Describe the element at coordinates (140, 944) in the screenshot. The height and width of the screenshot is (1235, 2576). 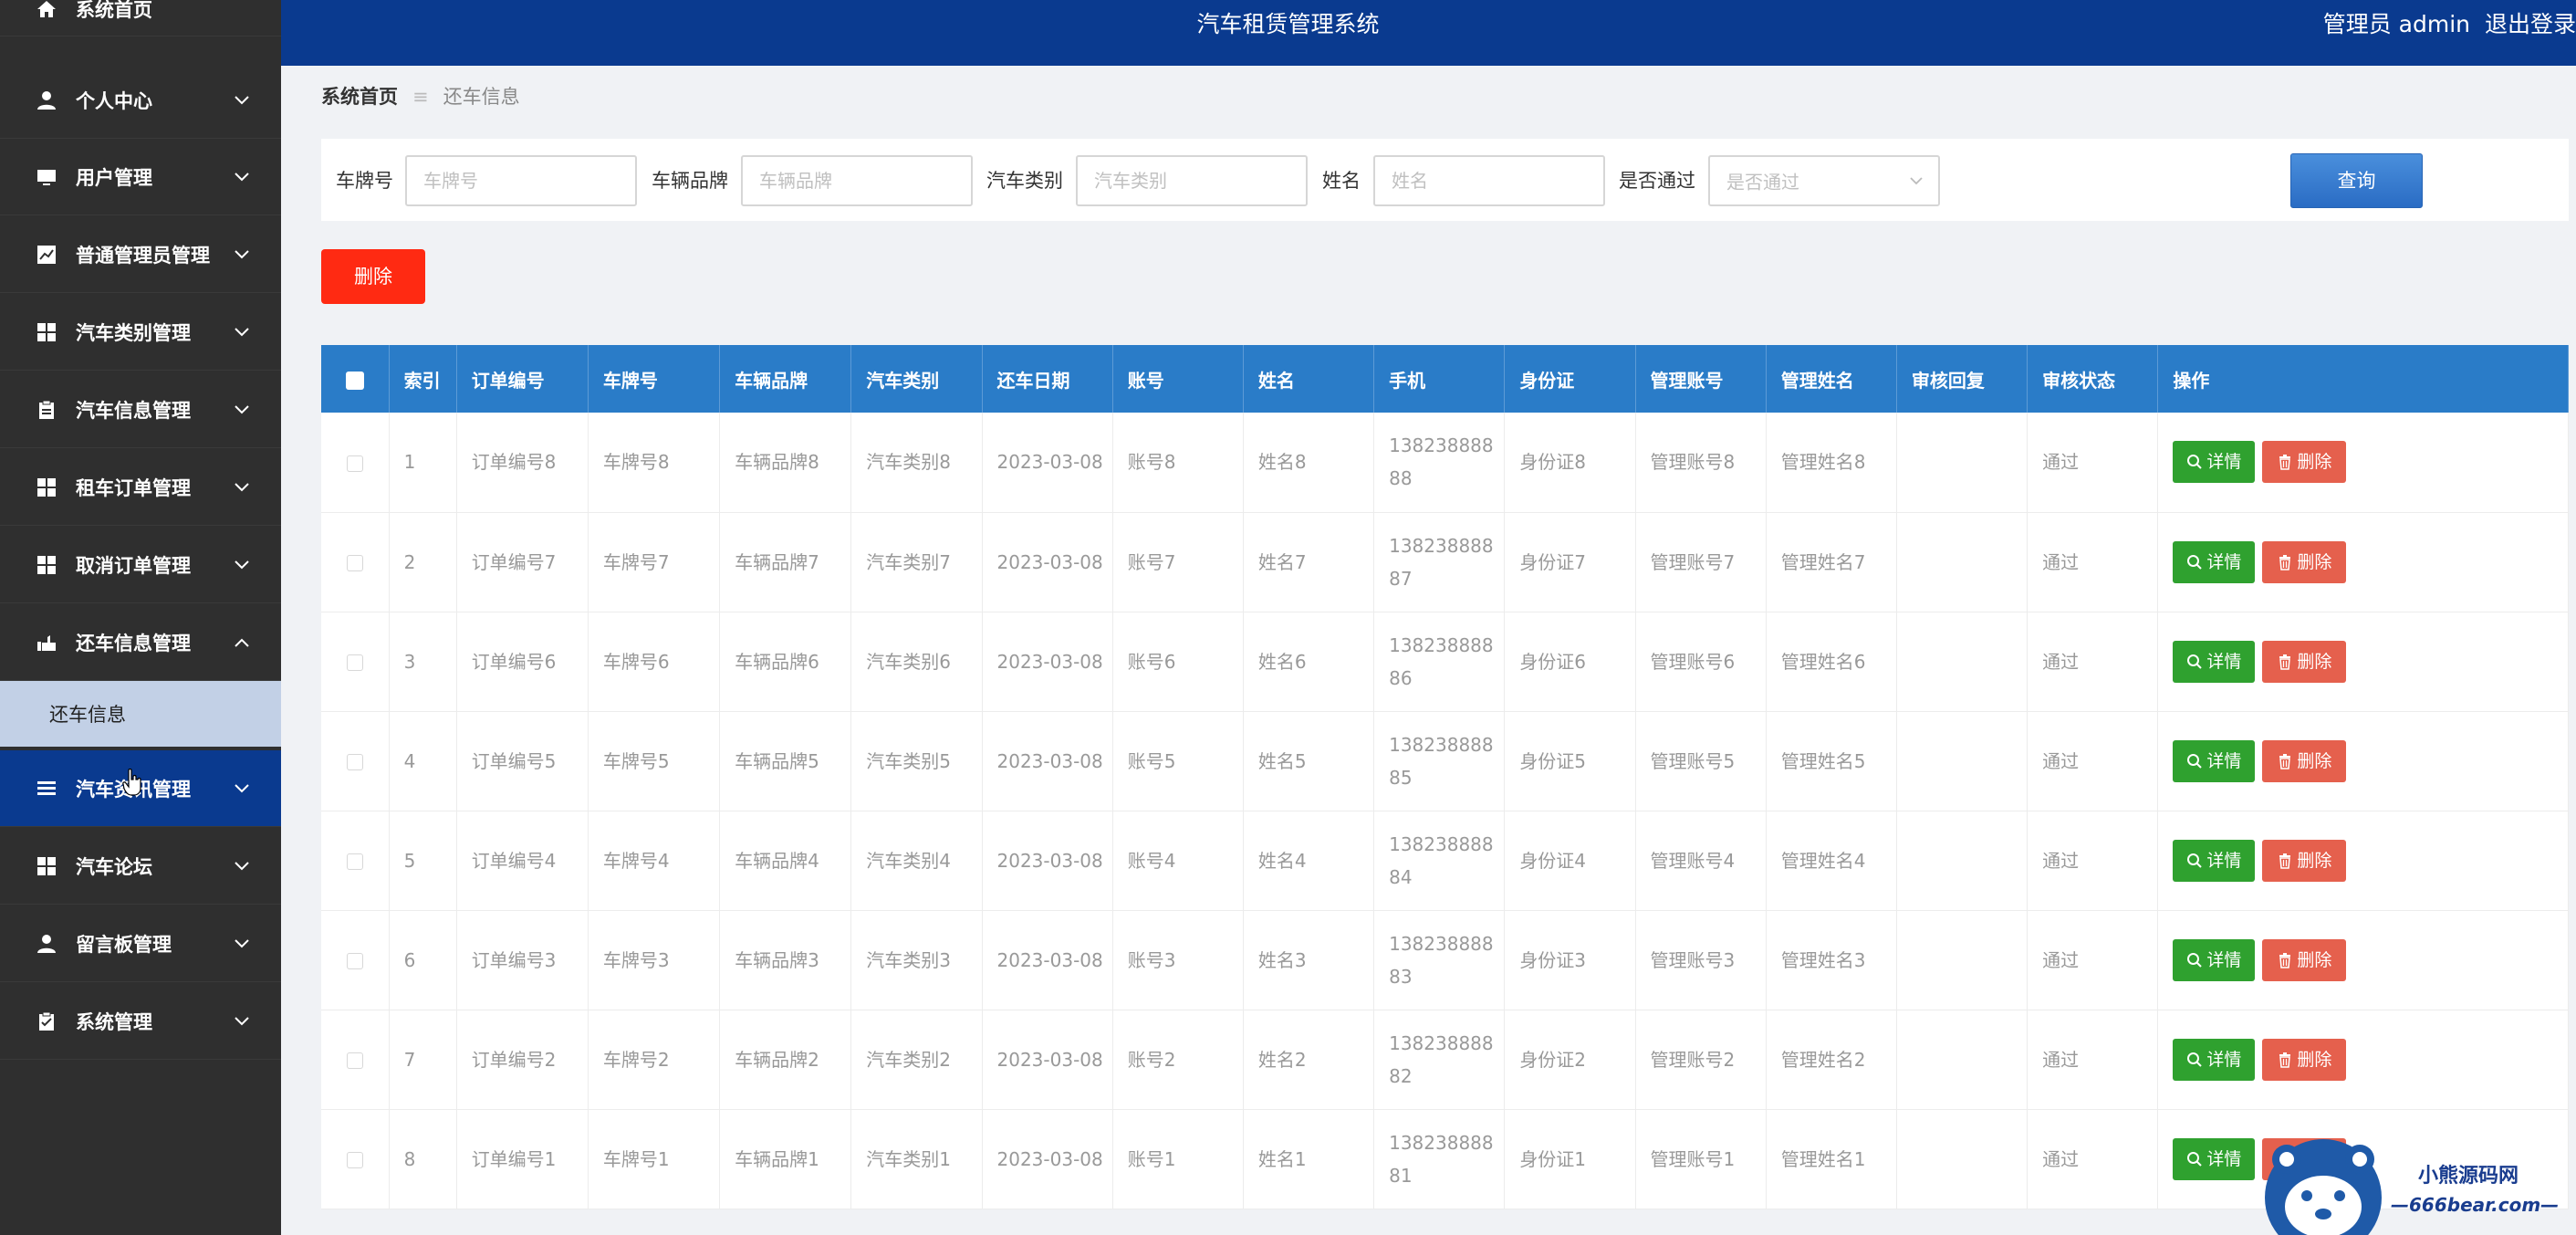
I see `sidebar-item-message-board: 留言板管理` at that location.